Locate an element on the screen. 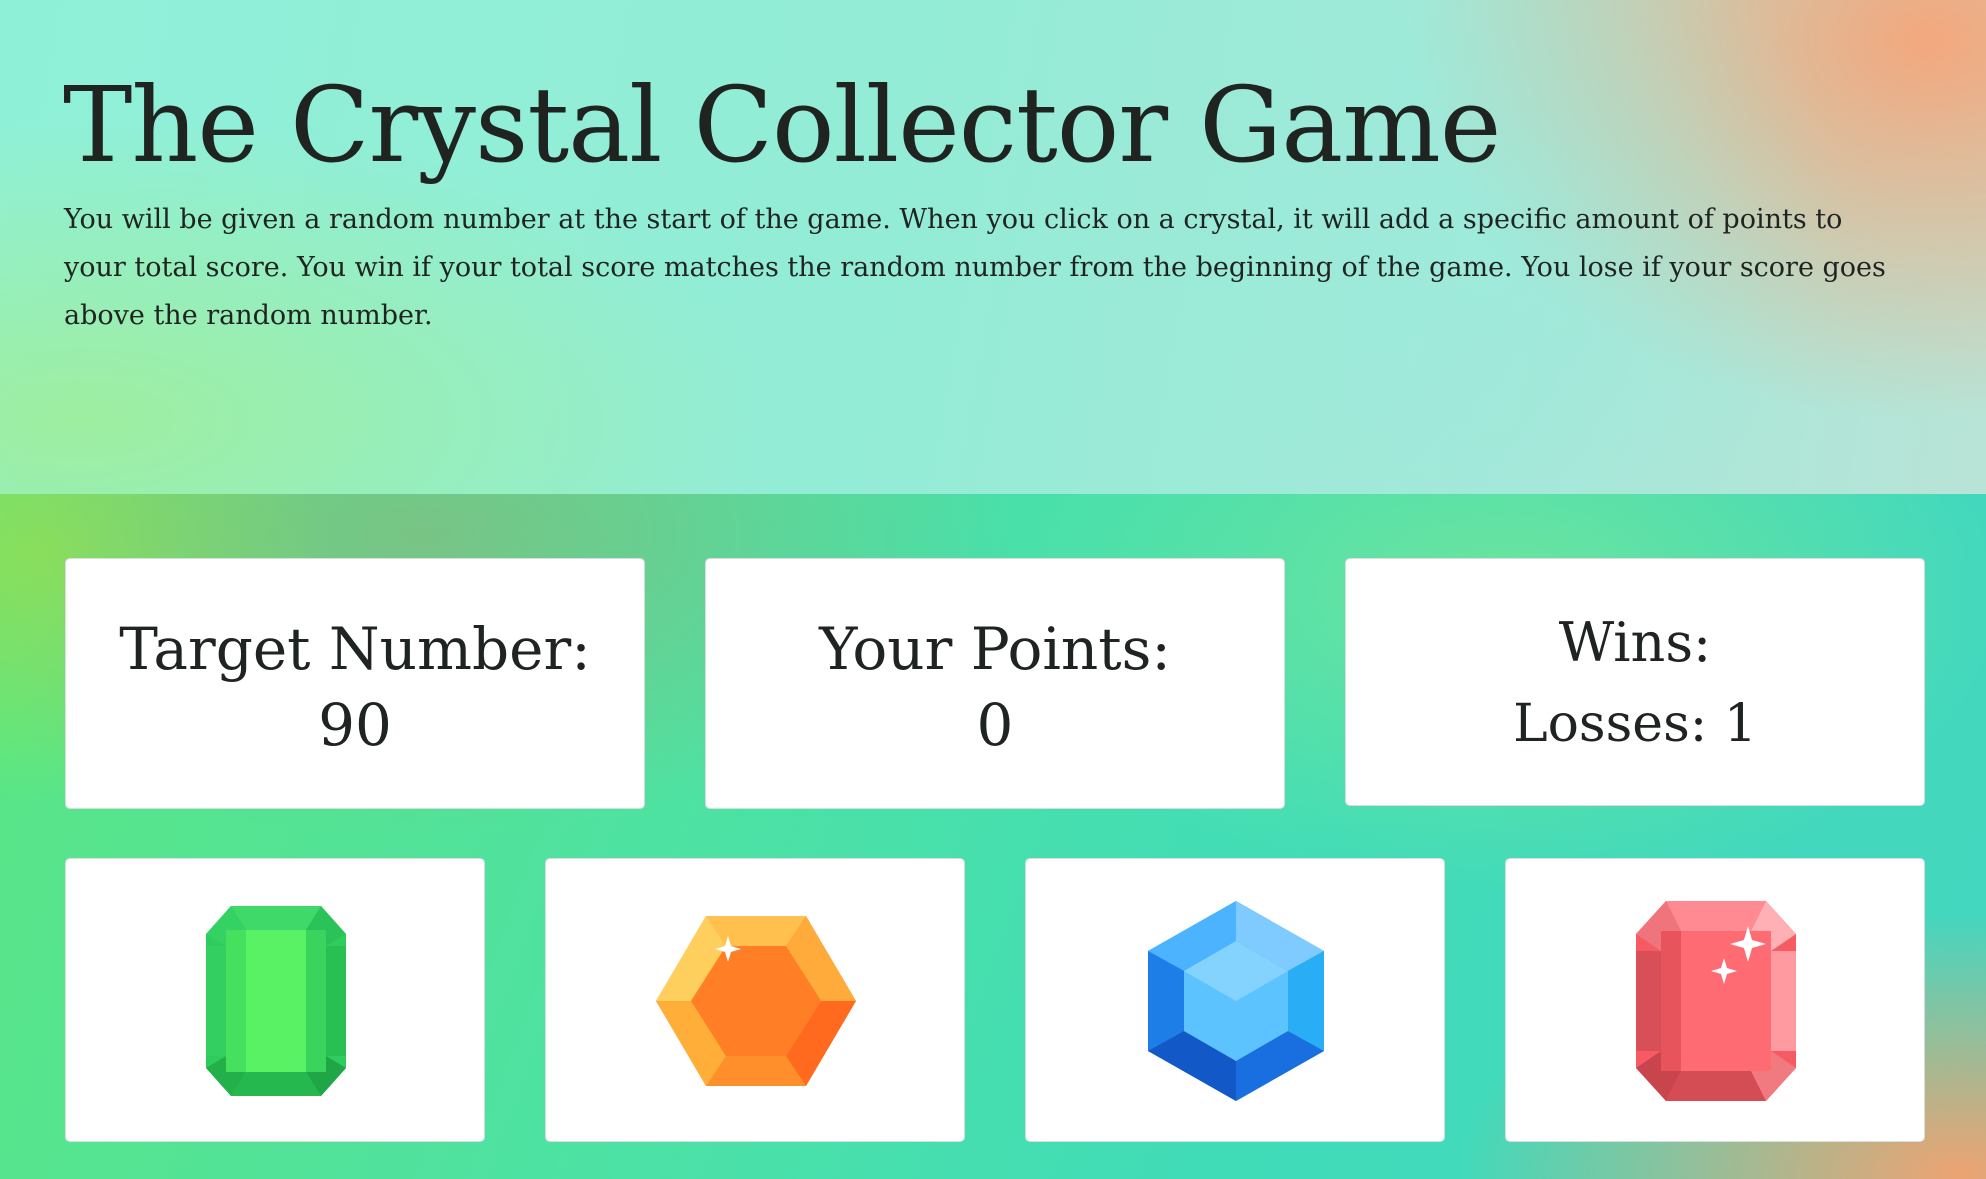 This screenshot has height=1179, width=1986. orange-crystal-button is located at coordinates (755, 1000).